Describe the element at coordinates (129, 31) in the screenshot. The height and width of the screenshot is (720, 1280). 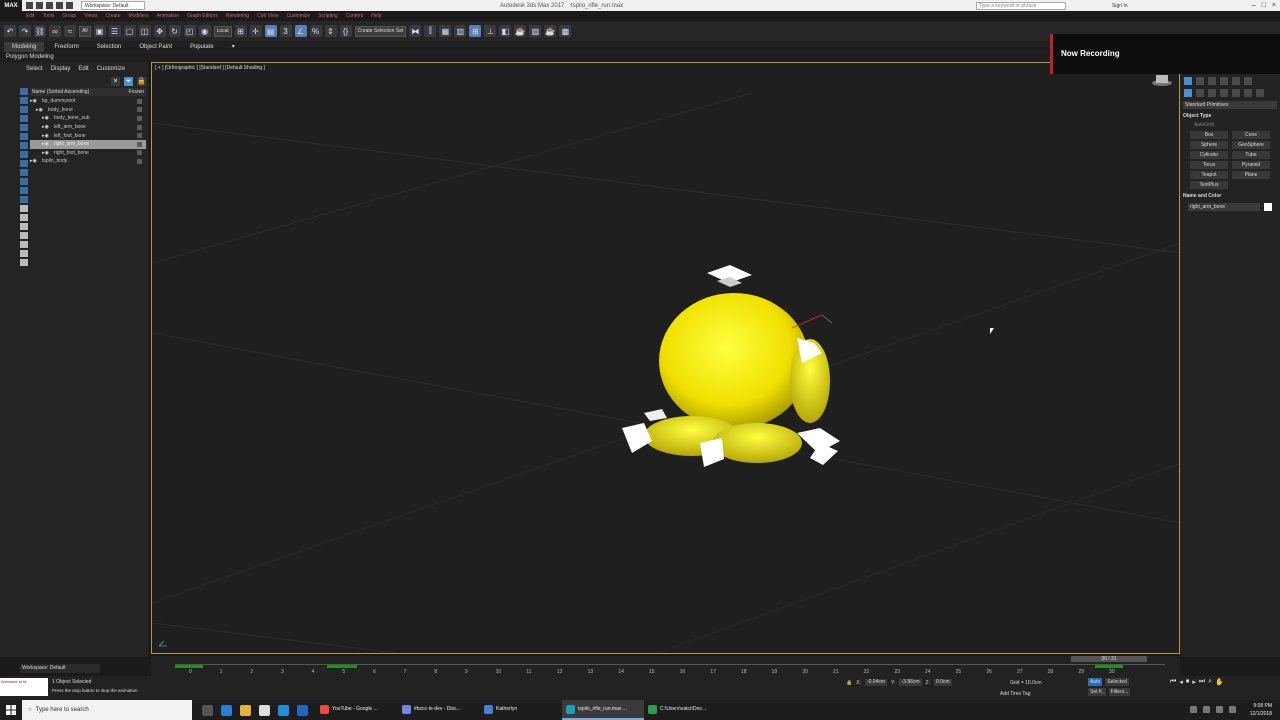
I see `rect-selection-icon: ▢` at that location.